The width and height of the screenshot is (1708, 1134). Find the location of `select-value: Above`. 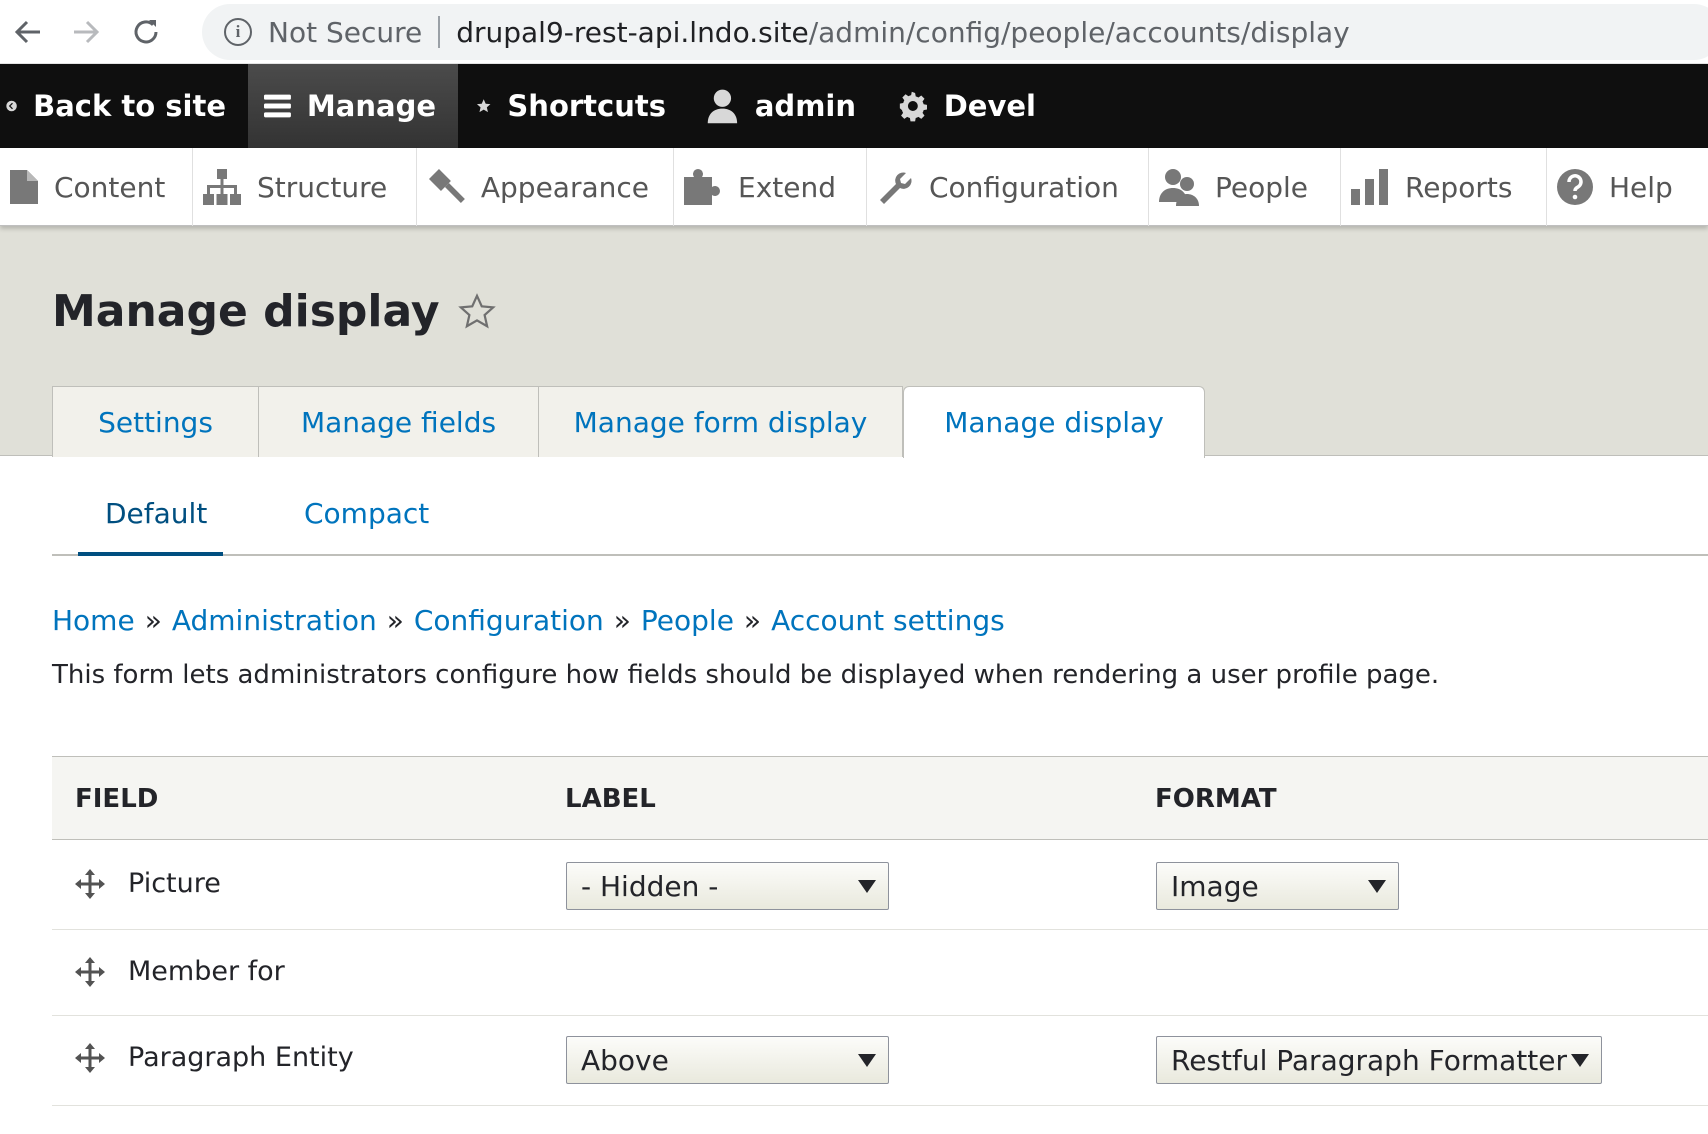

select-value: Above is located at coordinates (625, 1060).